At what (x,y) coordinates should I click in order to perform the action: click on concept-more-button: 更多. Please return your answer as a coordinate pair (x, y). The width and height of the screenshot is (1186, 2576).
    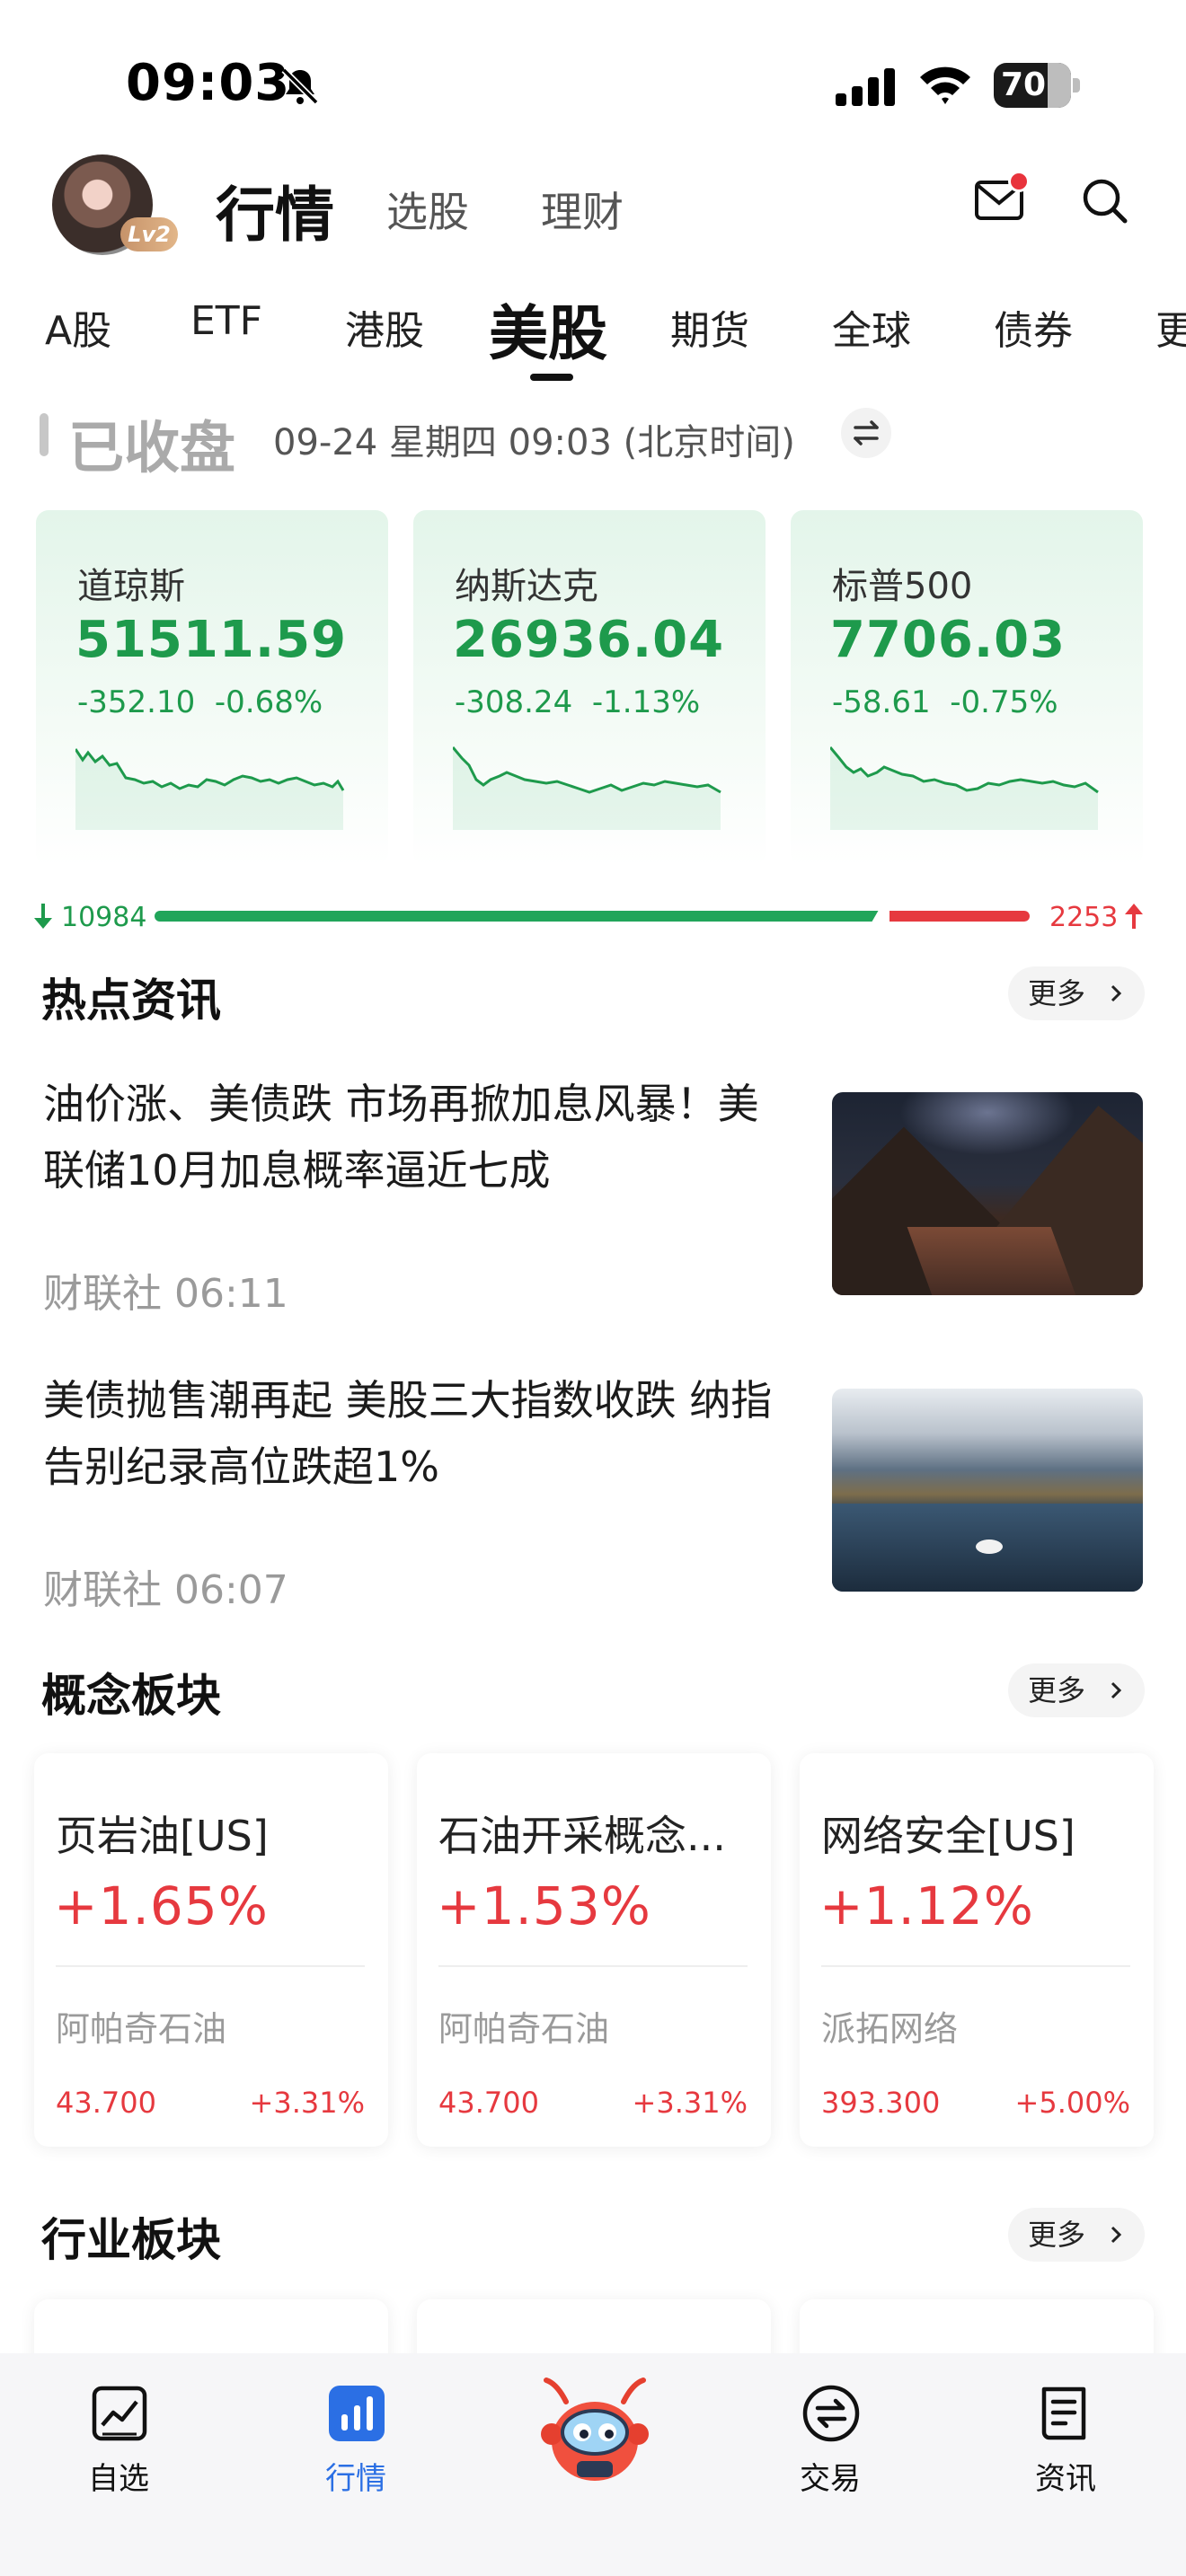
    Looking at the image, I should click on (1076, 1690).